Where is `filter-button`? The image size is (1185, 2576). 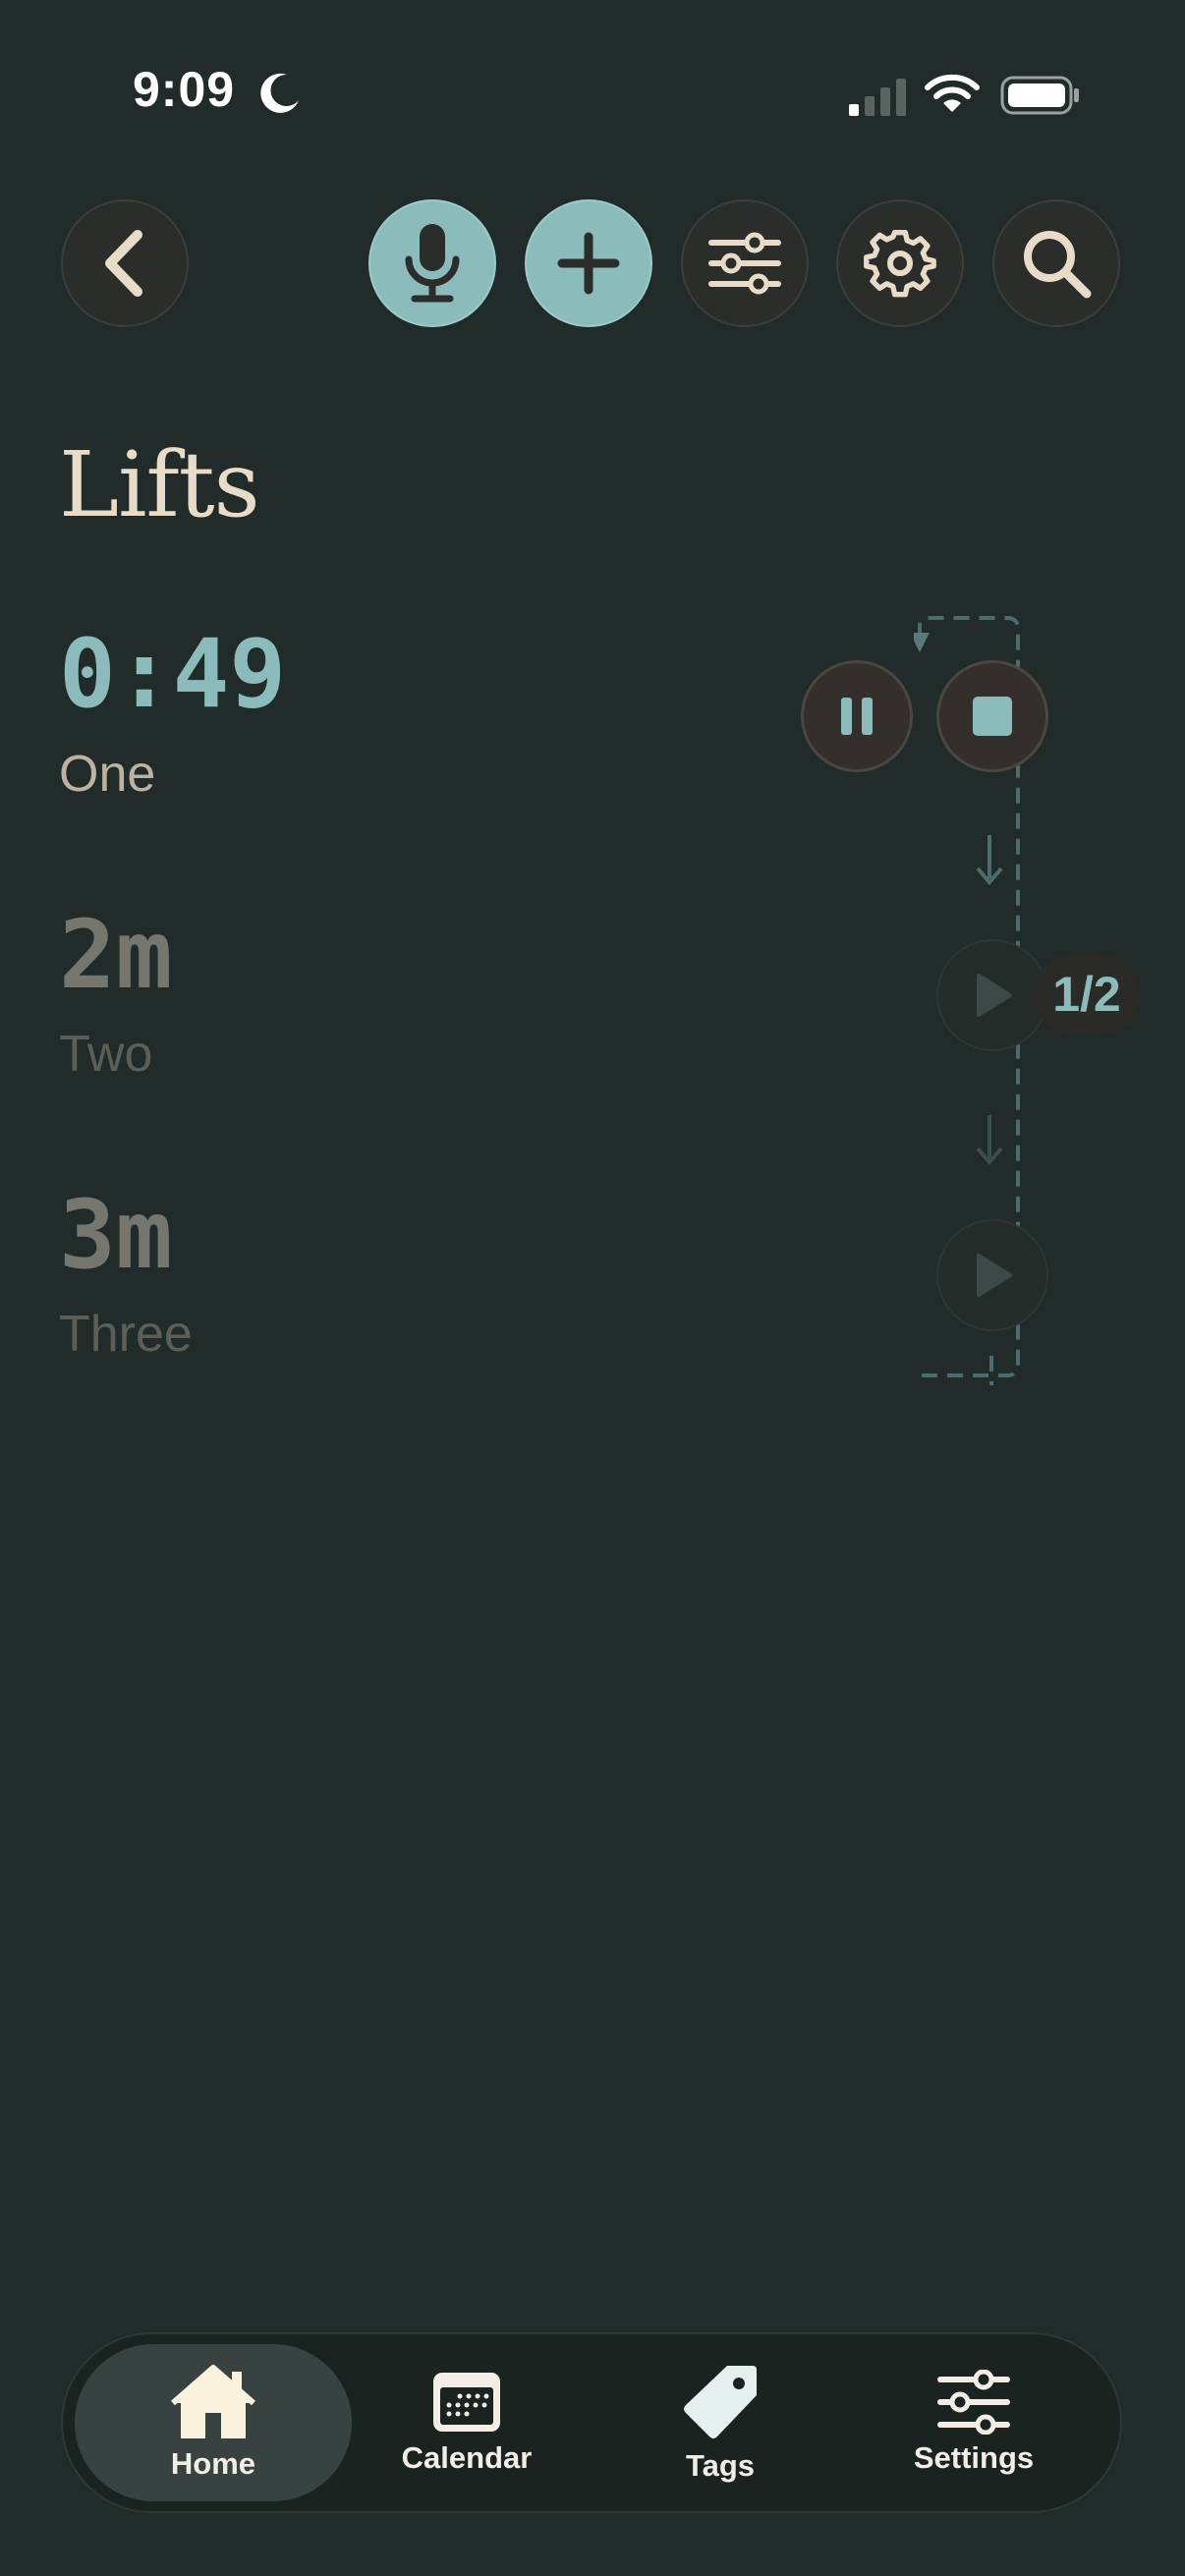
filter-button is located at coordinates (745, 263).